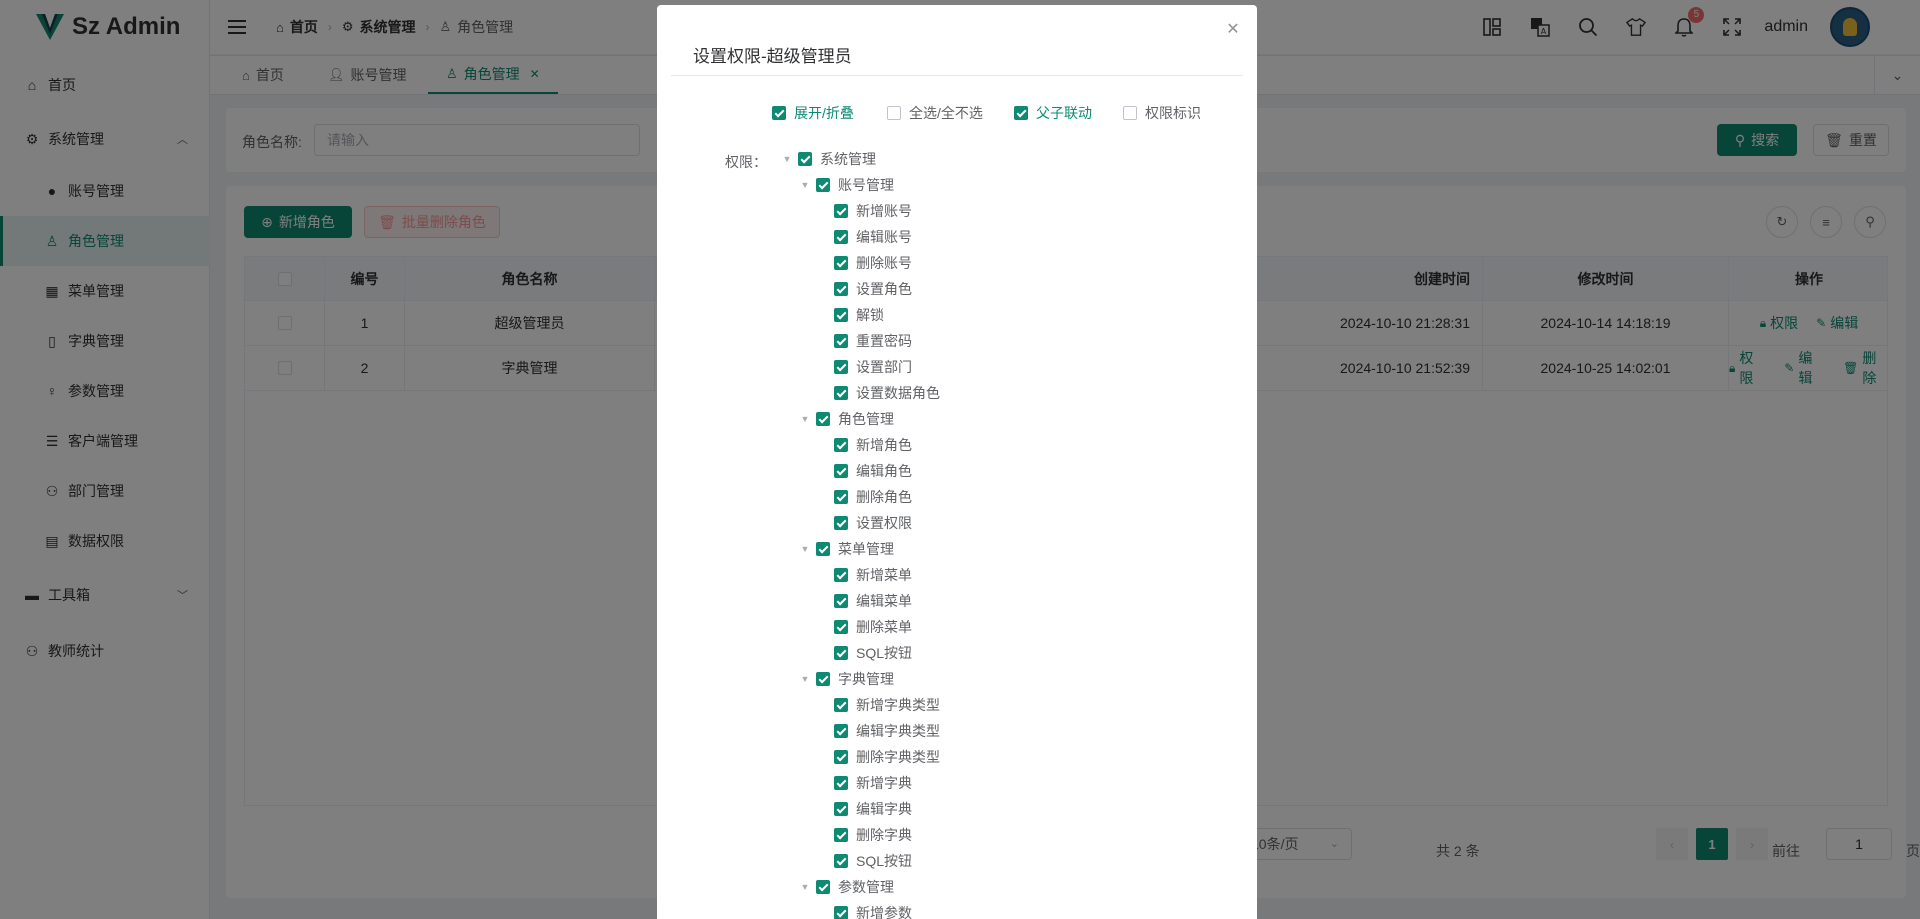 The image size is (1920, 919). I want to click on tree-node: ▼重置密码, so click(863, 341).